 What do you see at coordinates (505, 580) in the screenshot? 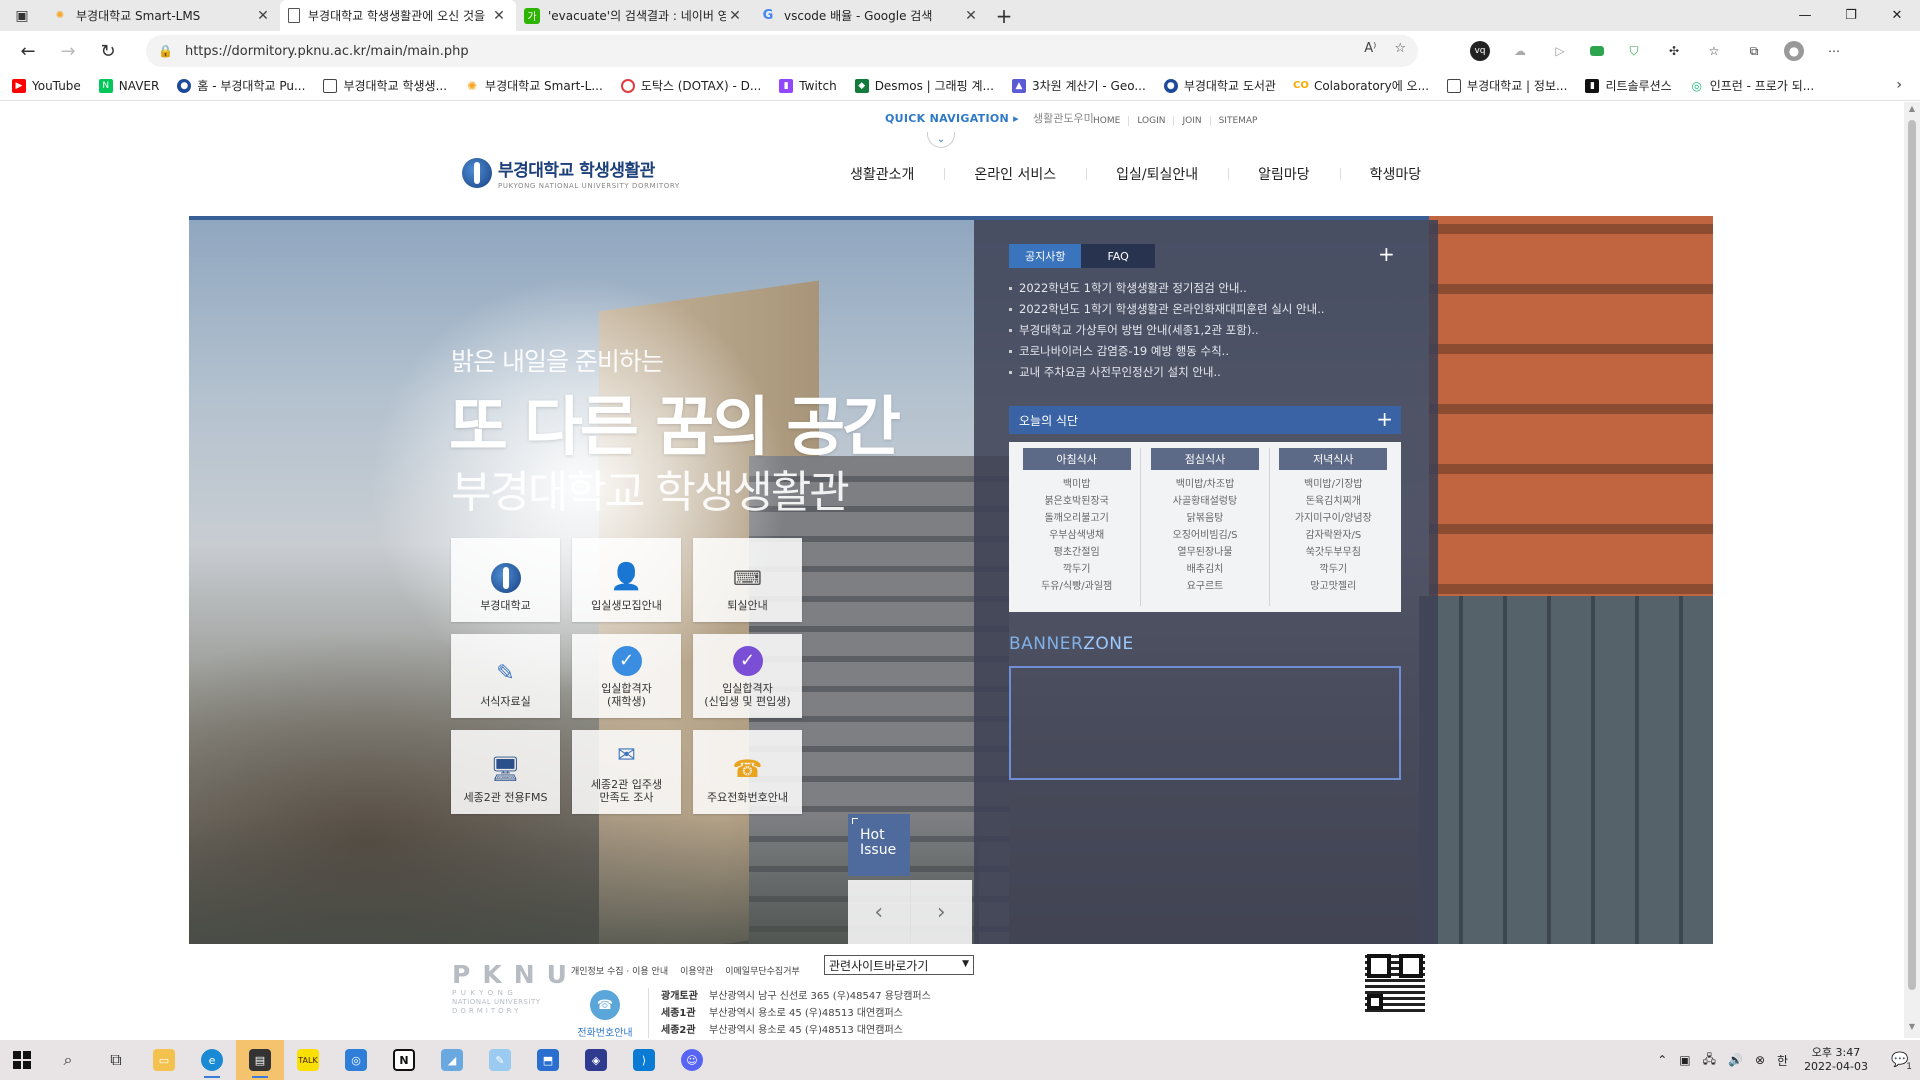
I see `quick-pknu-button: 부경대학교` at bounding box center [505, 580].